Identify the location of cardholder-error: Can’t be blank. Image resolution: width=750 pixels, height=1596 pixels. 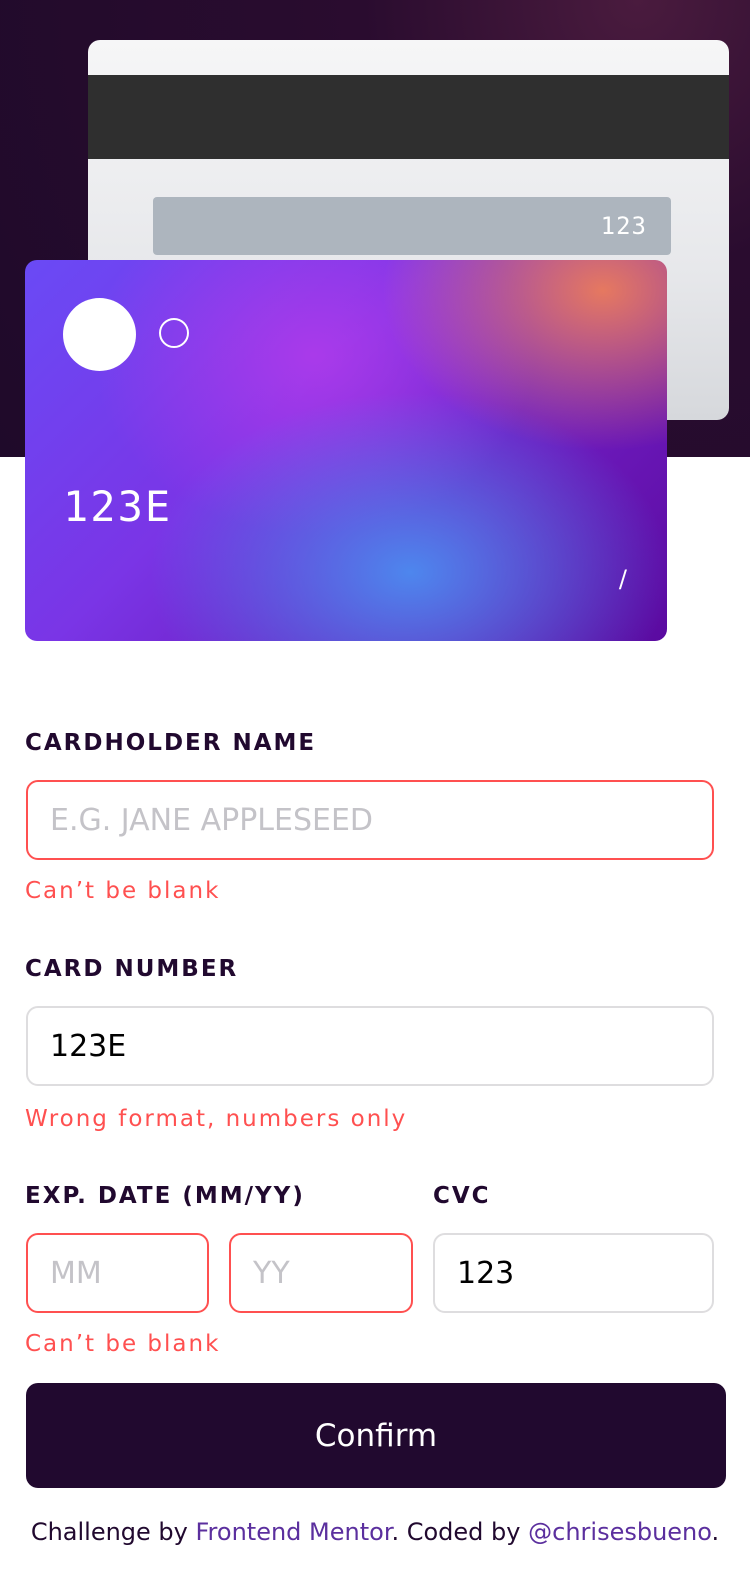
(123, 891).